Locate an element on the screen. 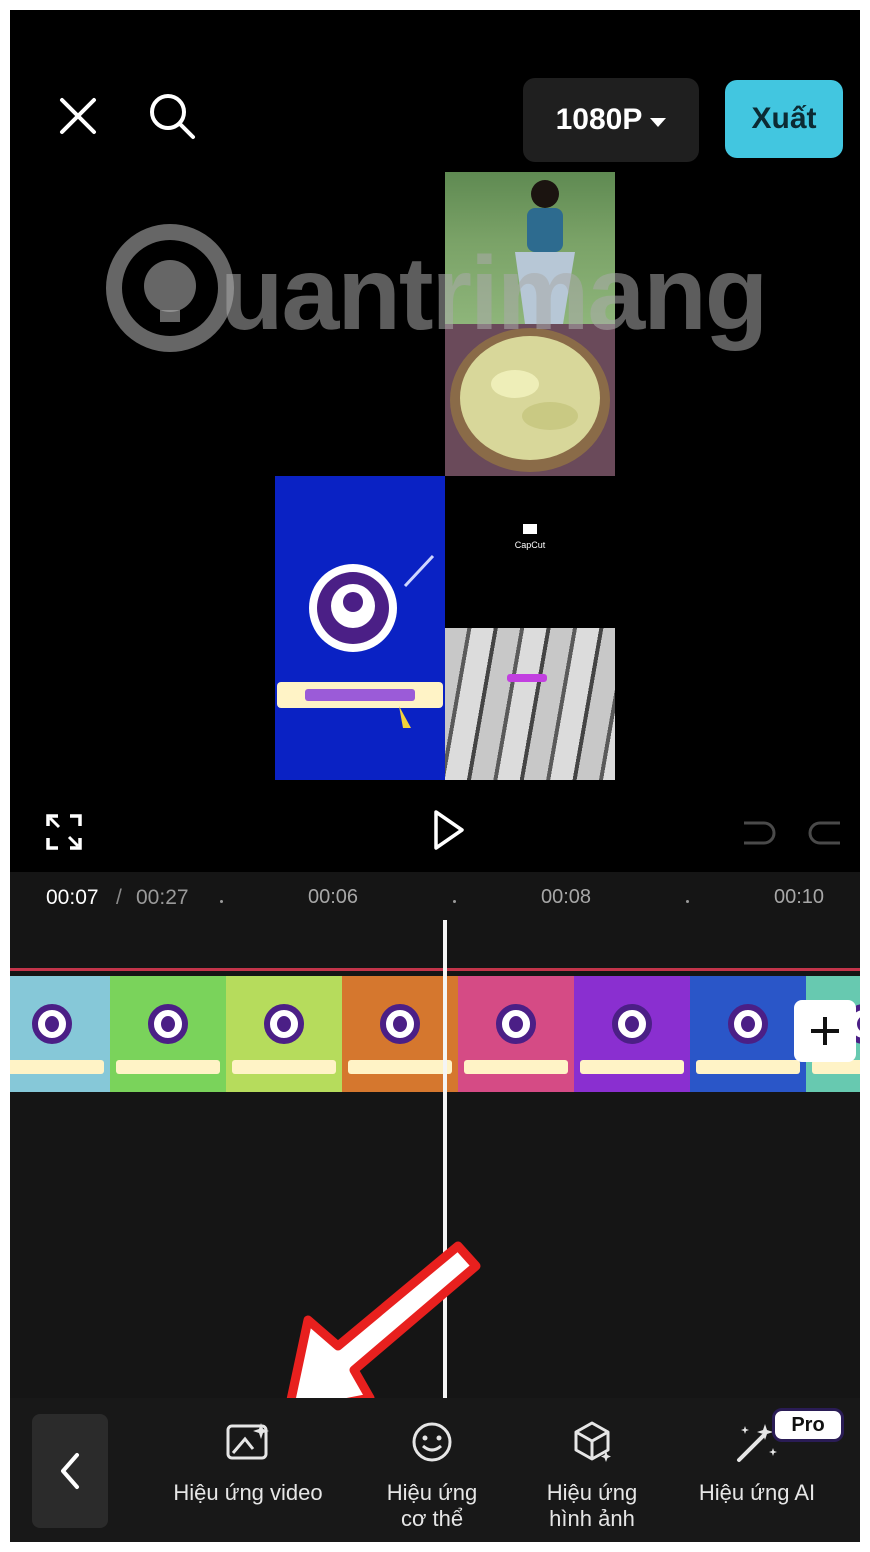  play-icon is located at coordinates (449, 830).